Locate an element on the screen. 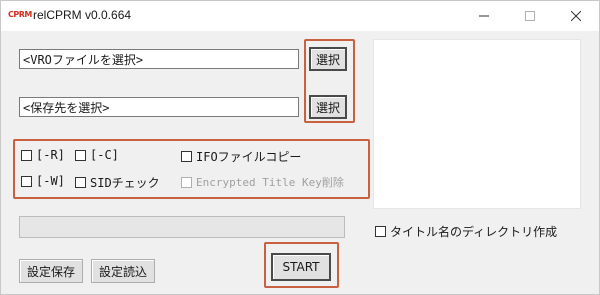  title-directory-checkbox: タイトル名のディレクトリ作成 is located at coordinates (466, 231).